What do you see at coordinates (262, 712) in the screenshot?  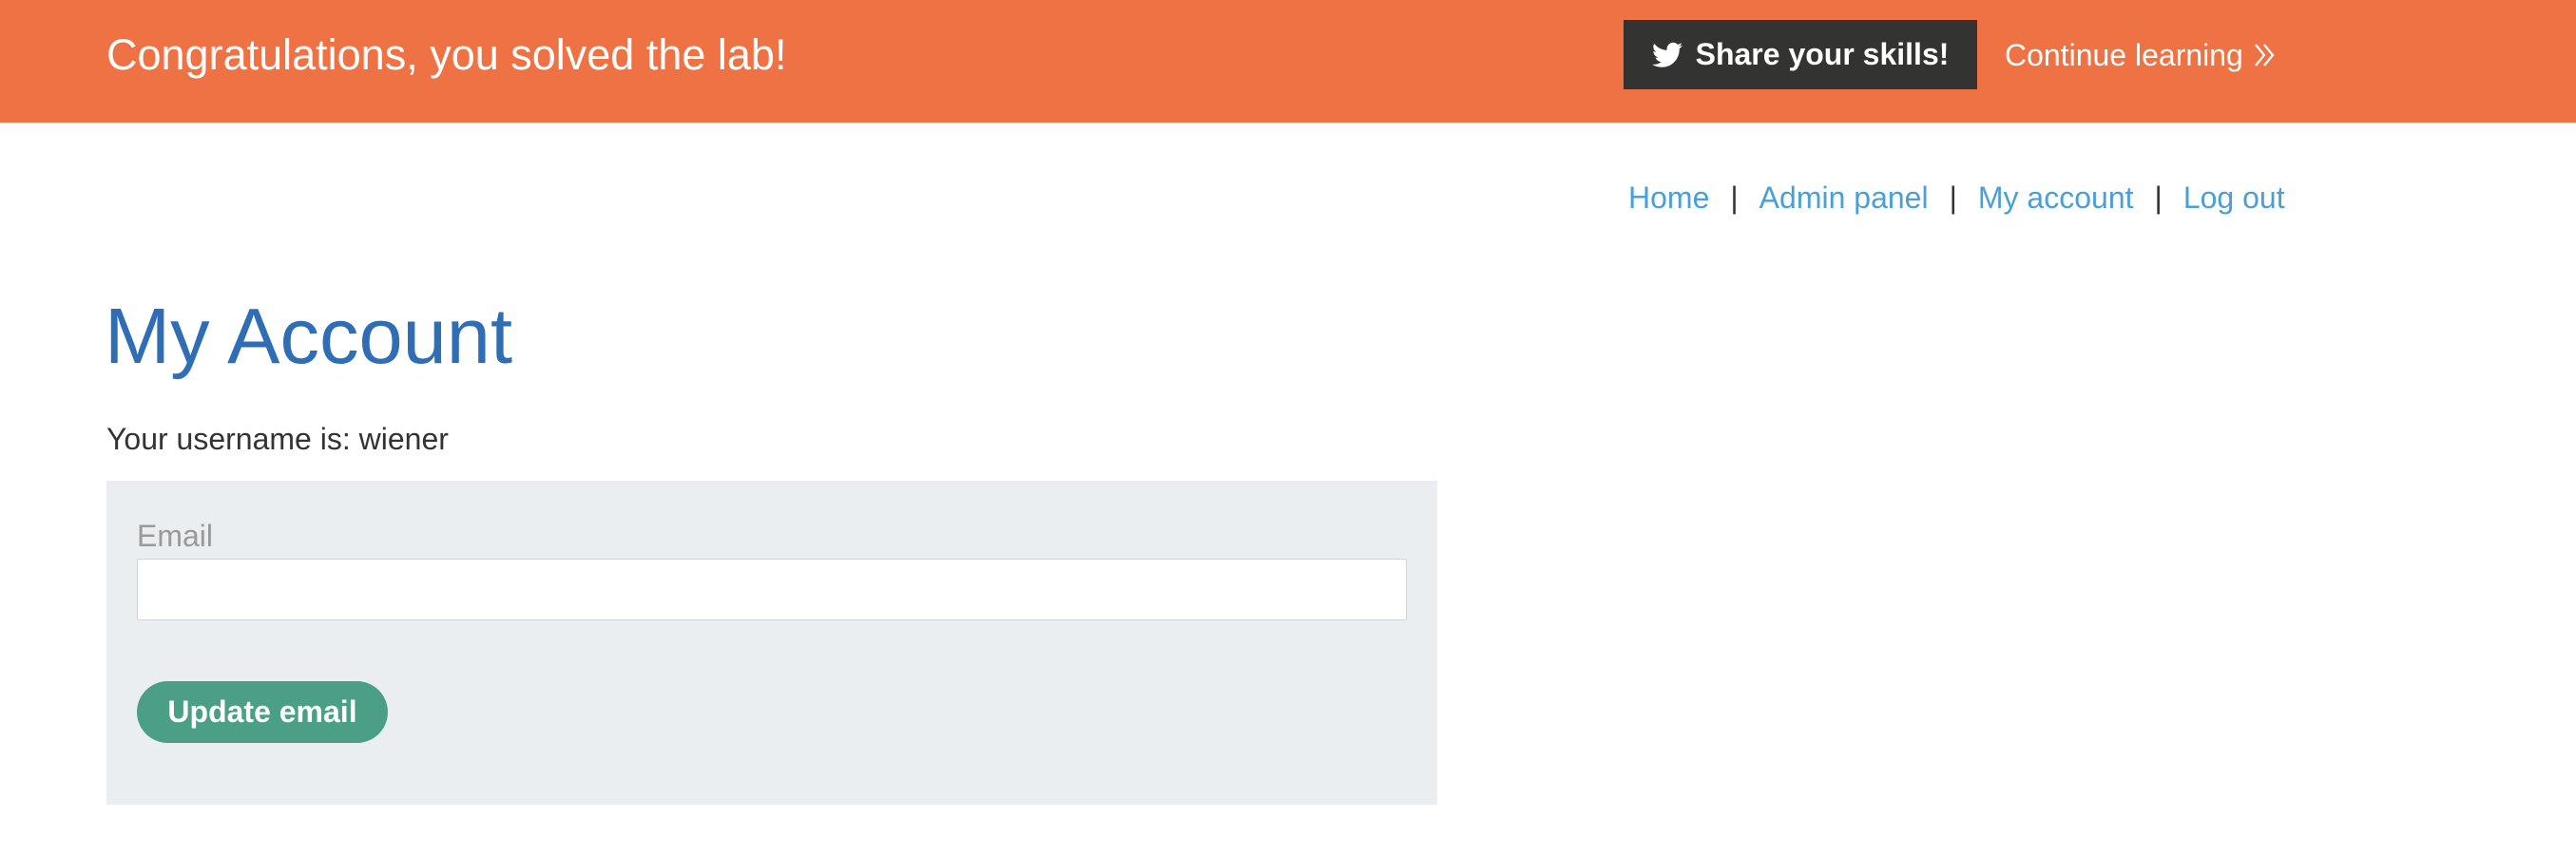 I see `update-email-button: Update email` at bounding box center [262, 712].